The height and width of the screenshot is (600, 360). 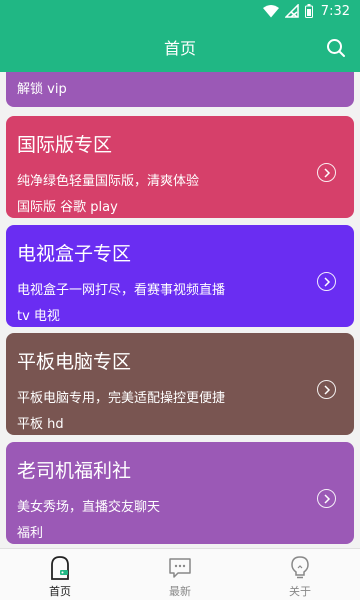 I want to click on nav-tab-about: 关于, so click(x=300, y=574).